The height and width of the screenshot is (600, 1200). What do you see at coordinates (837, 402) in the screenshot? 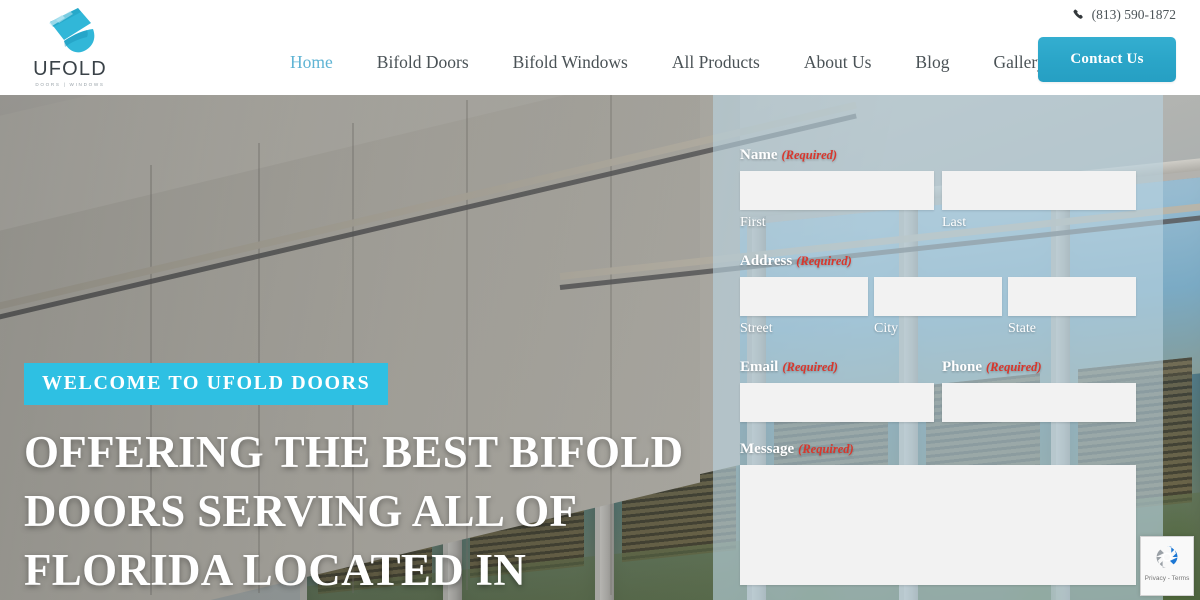
I see `email-input` at bounding box center [837, 402].